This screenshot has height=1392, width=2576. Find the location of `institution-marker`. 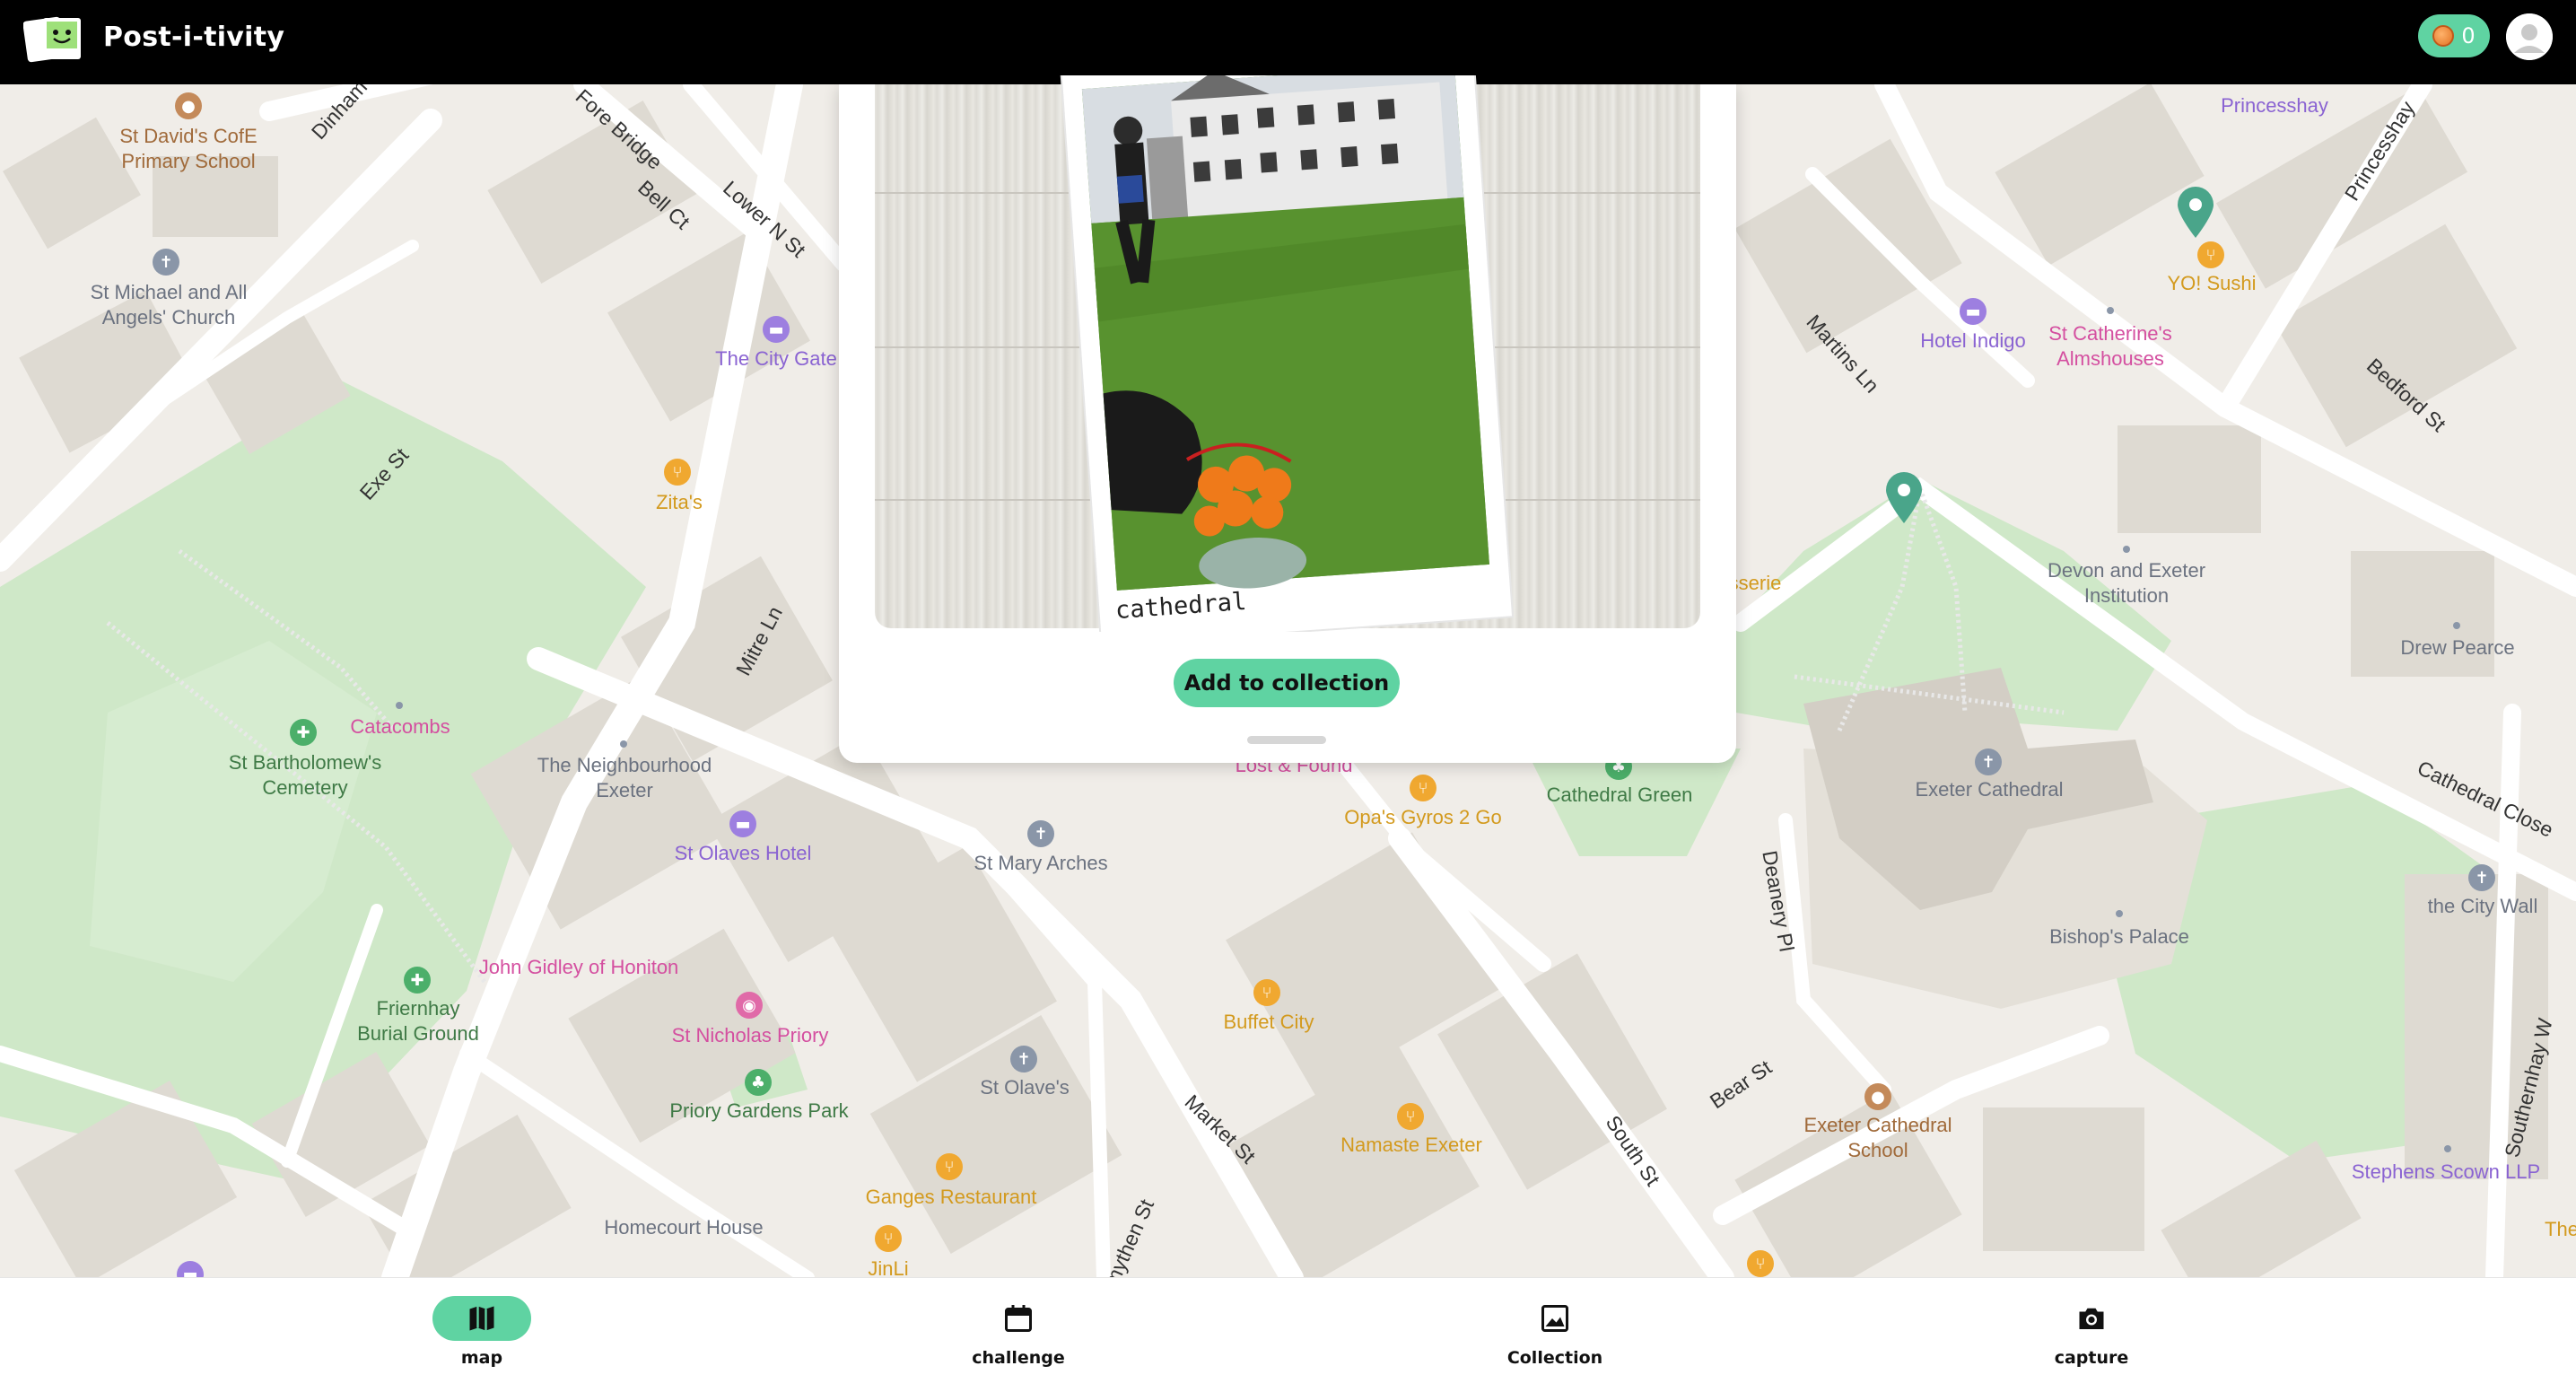

institution-marker is located at coordinates (2126, 550).